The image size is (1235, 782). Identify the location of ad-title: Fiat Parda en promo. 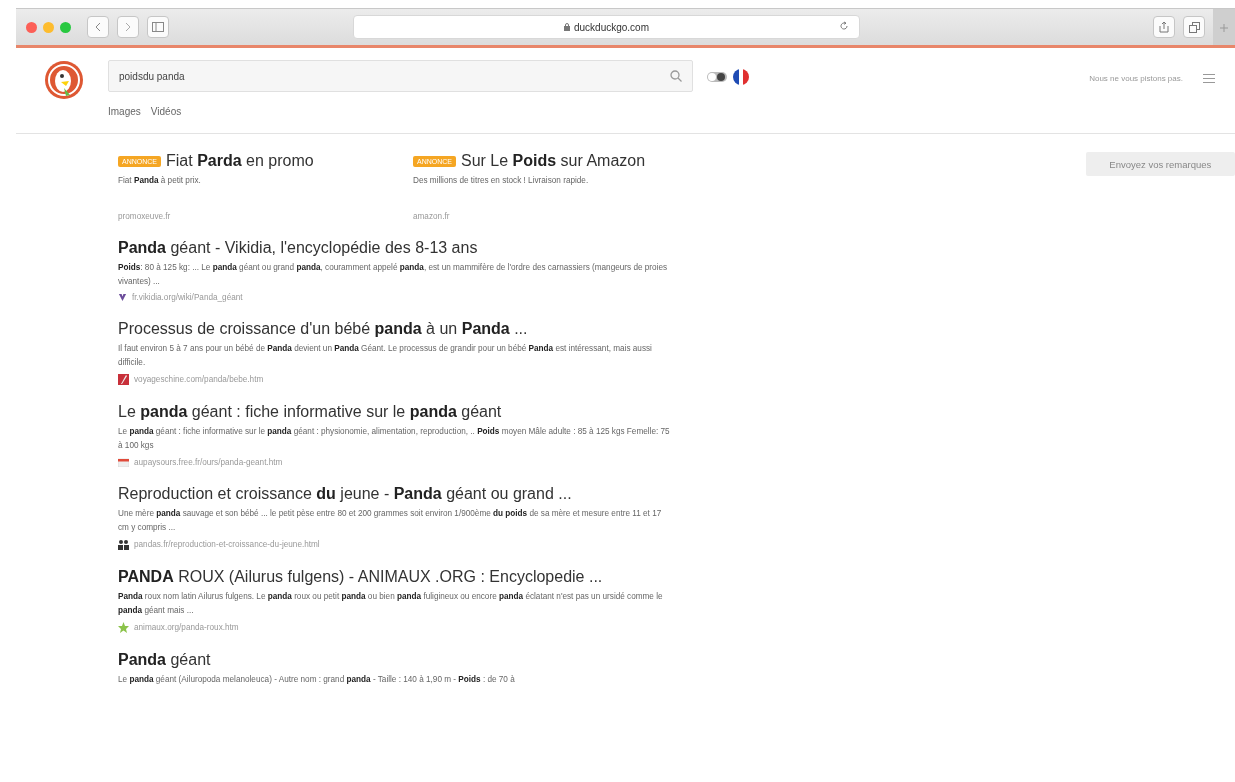
(240, 161).